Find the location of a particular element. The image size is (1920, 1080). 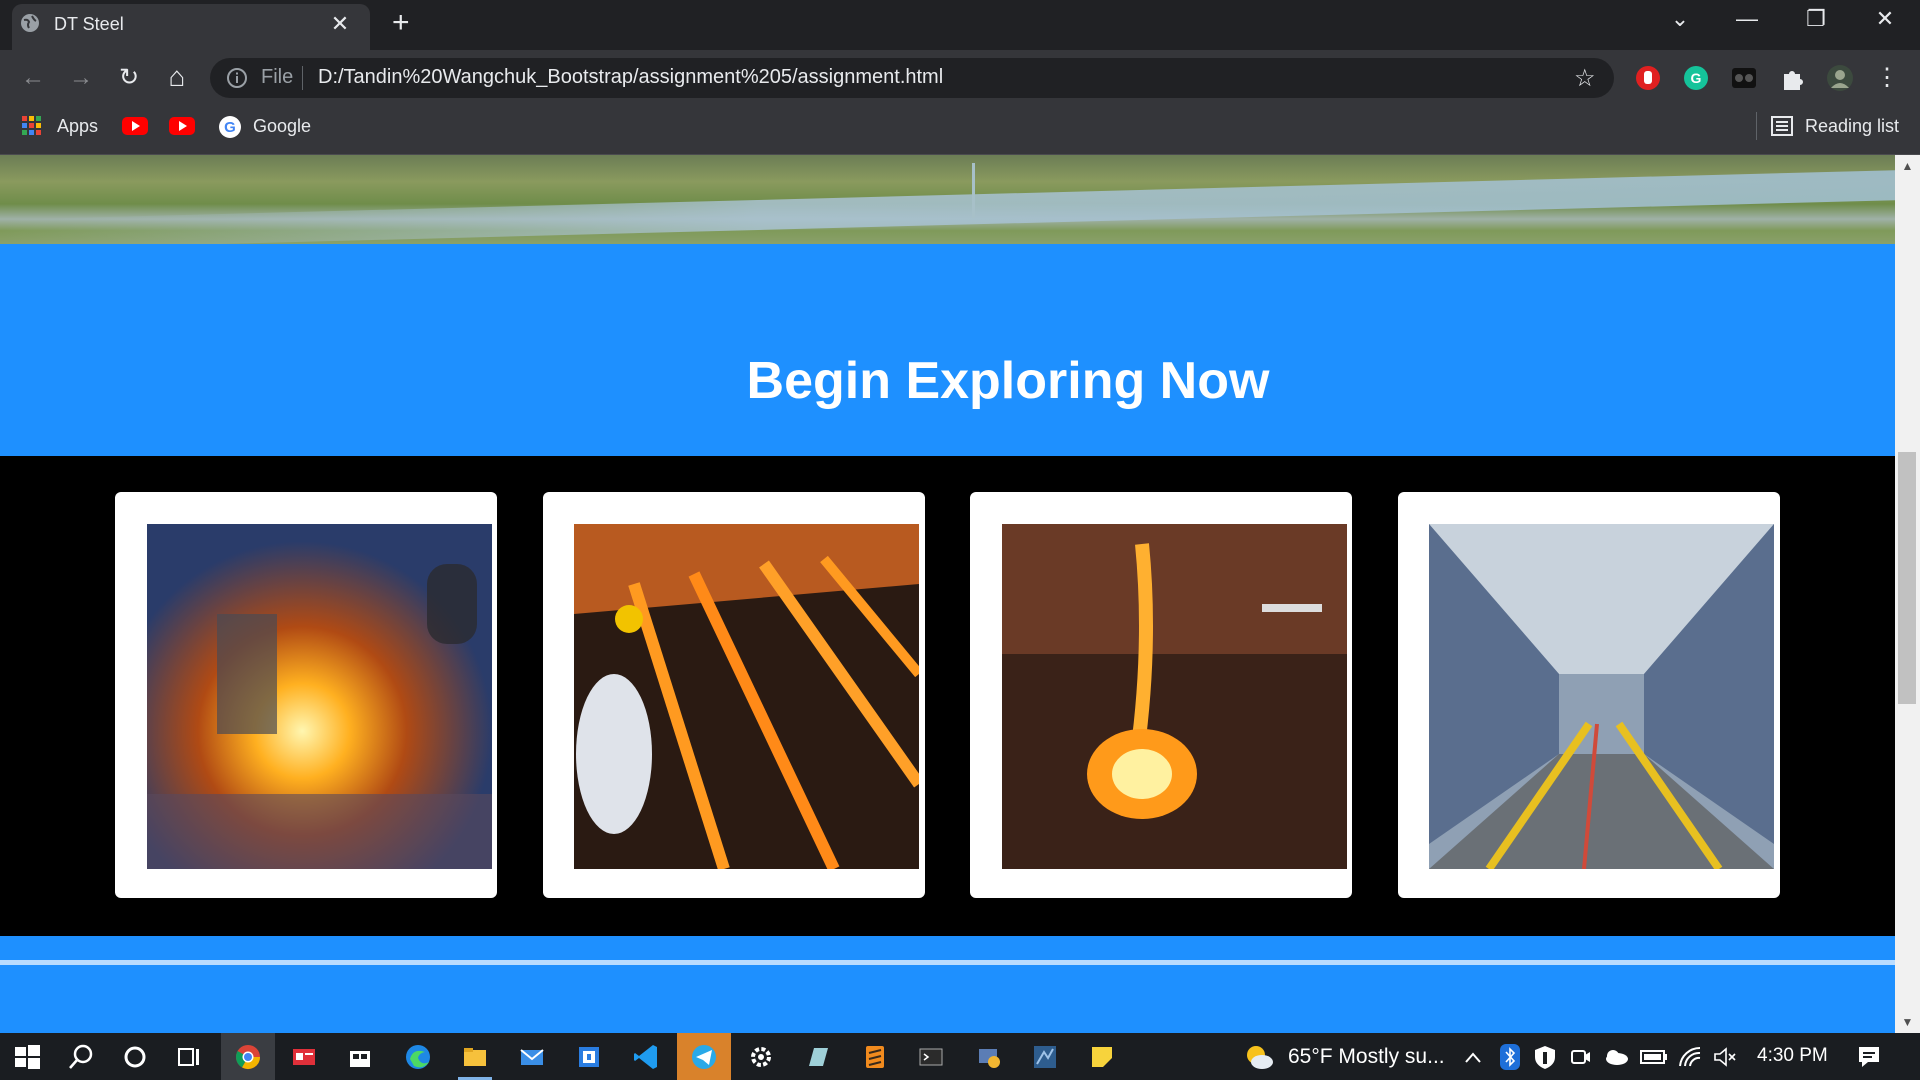

bookmark-apps: Apps is located at coordinates (77, 126).